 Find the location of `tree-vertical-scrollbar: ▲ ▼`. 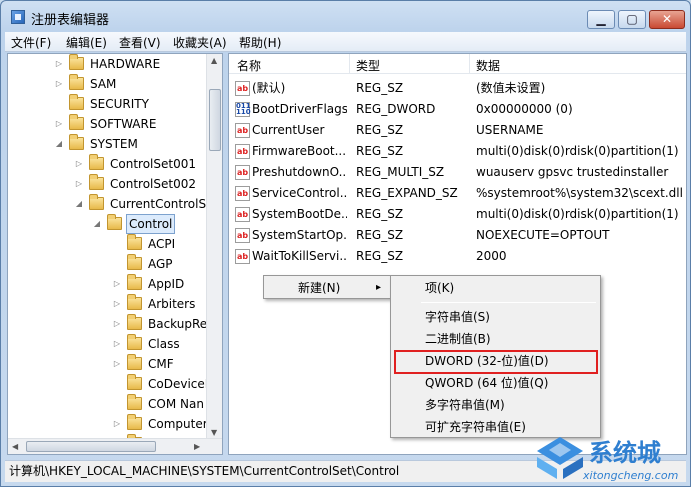

tree-vertical-scrollbar: ▲ ▼ is located at coordinates (214, 247).